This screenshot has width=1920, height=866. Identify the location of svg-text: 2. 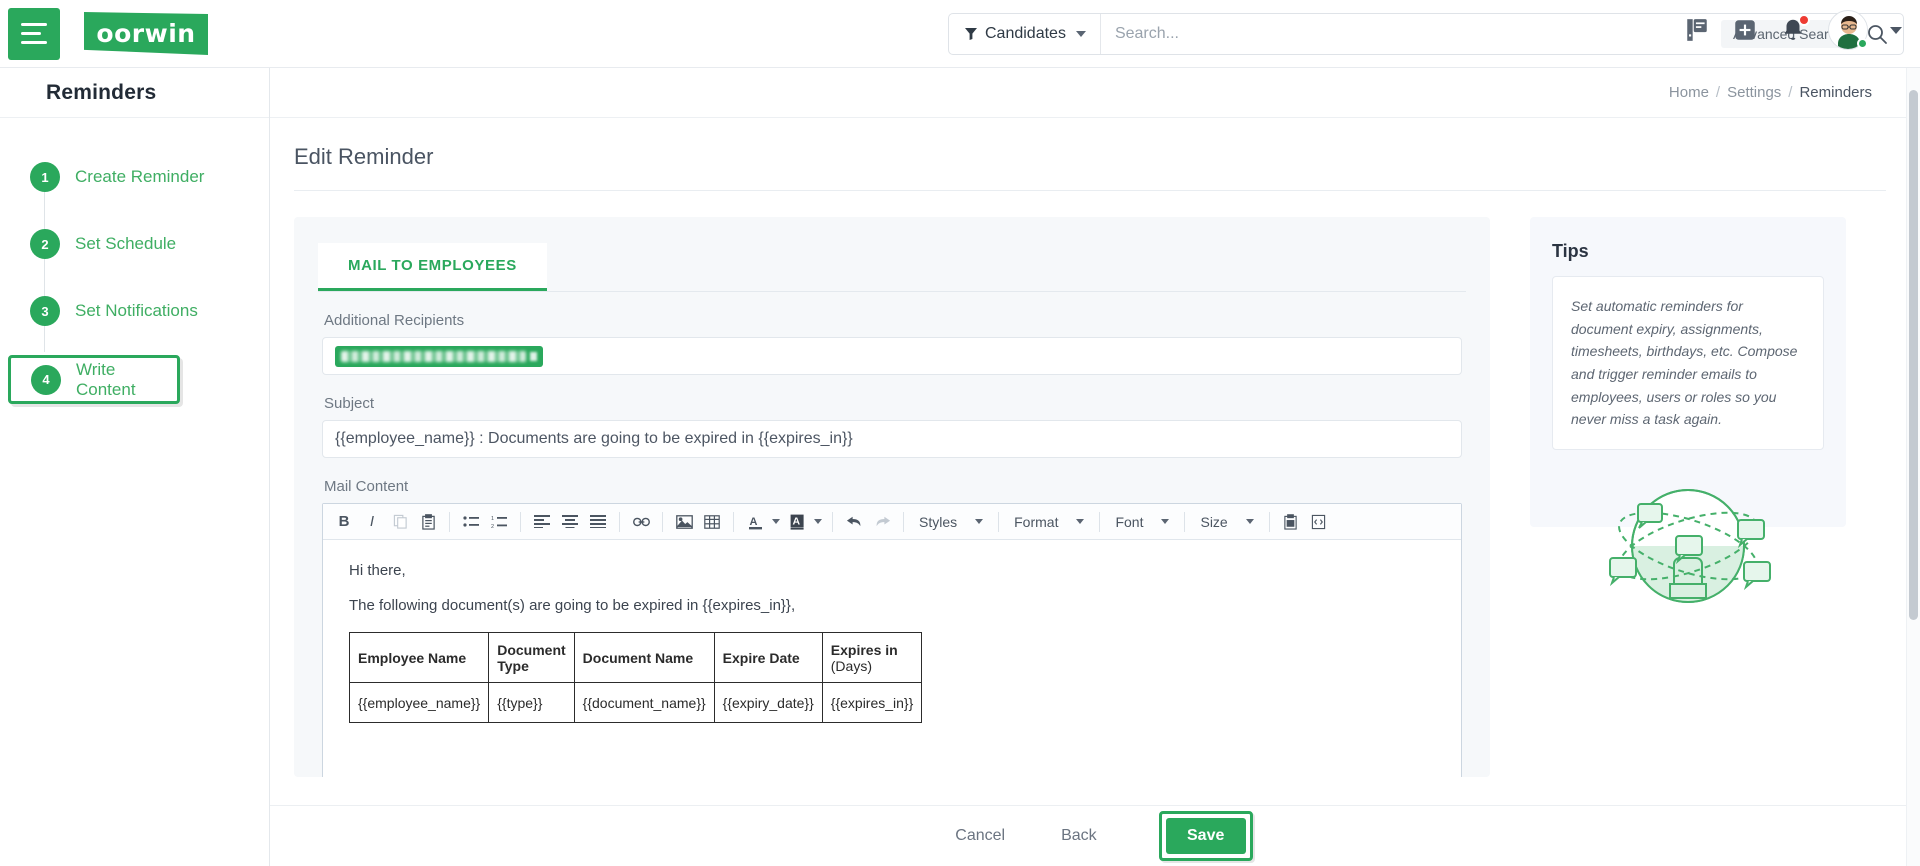
(492, 526).